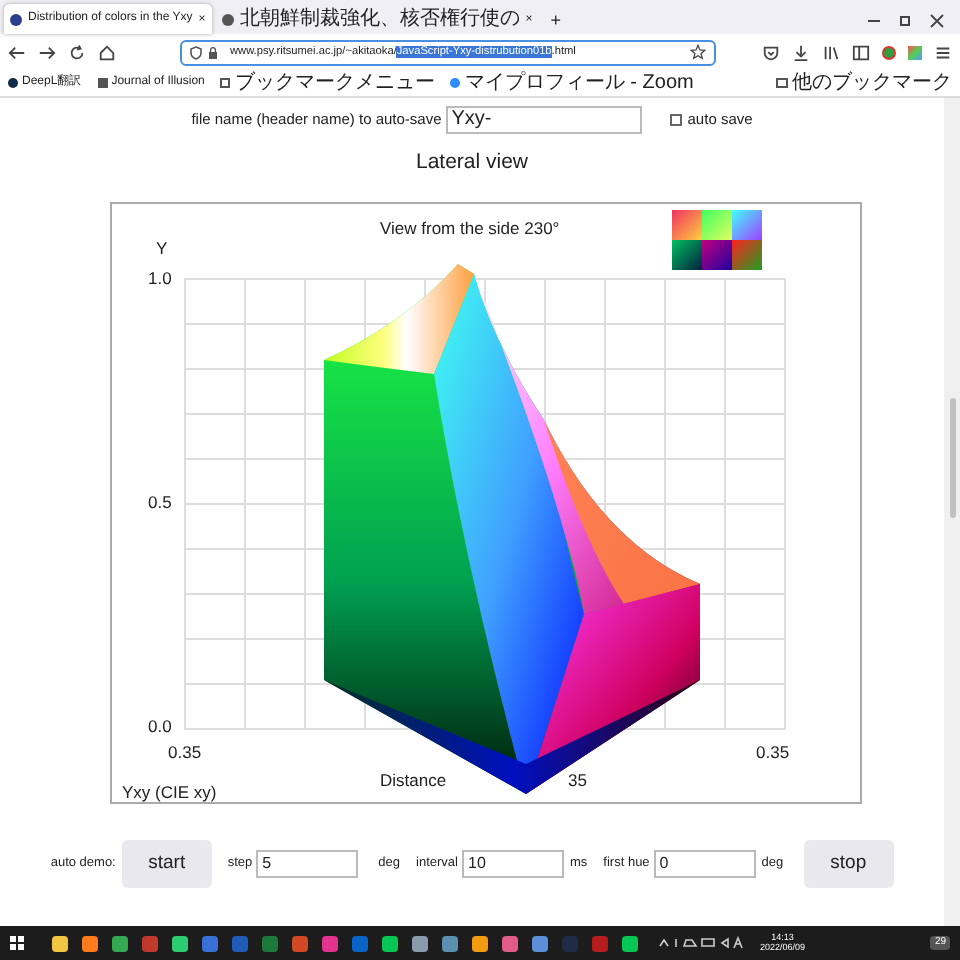 This screenshot has width=960, height=960. Describe the element at coordinates (472, 163) in the screenshot. I see `section-heading: Lateral view` at that location.